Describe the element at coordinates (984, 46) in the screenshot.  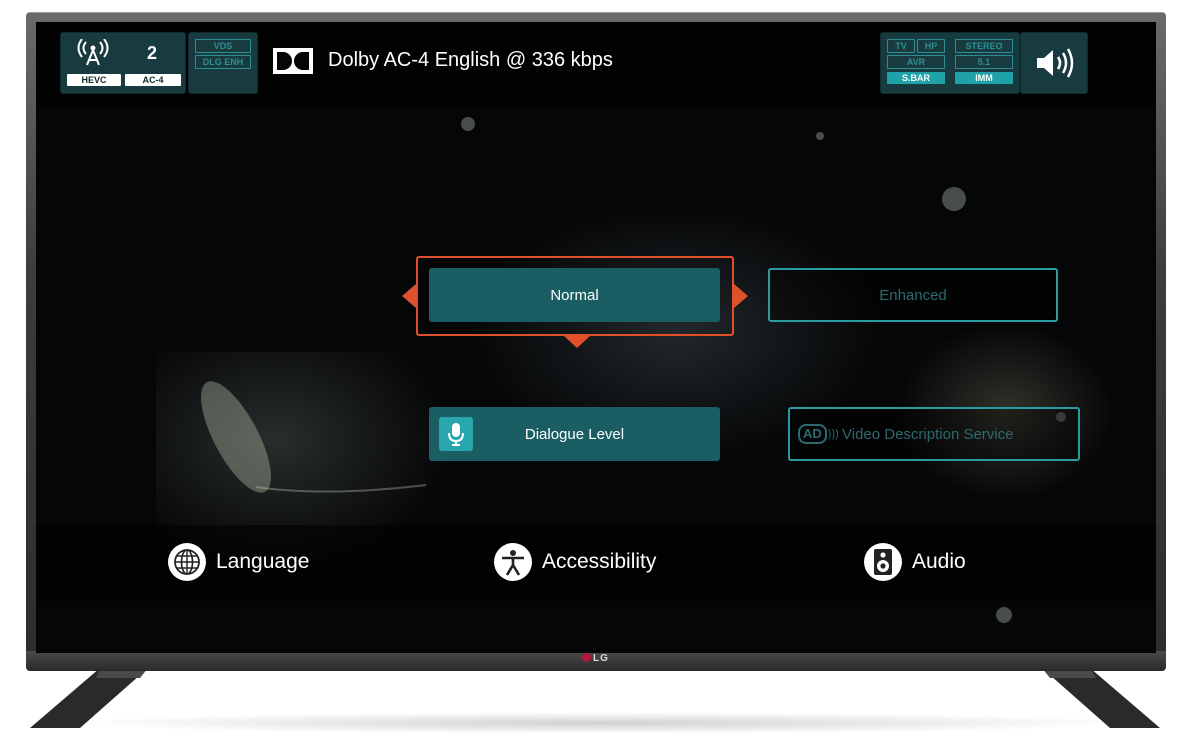
I see `mode-stereo-badge: STEREO` at that location.